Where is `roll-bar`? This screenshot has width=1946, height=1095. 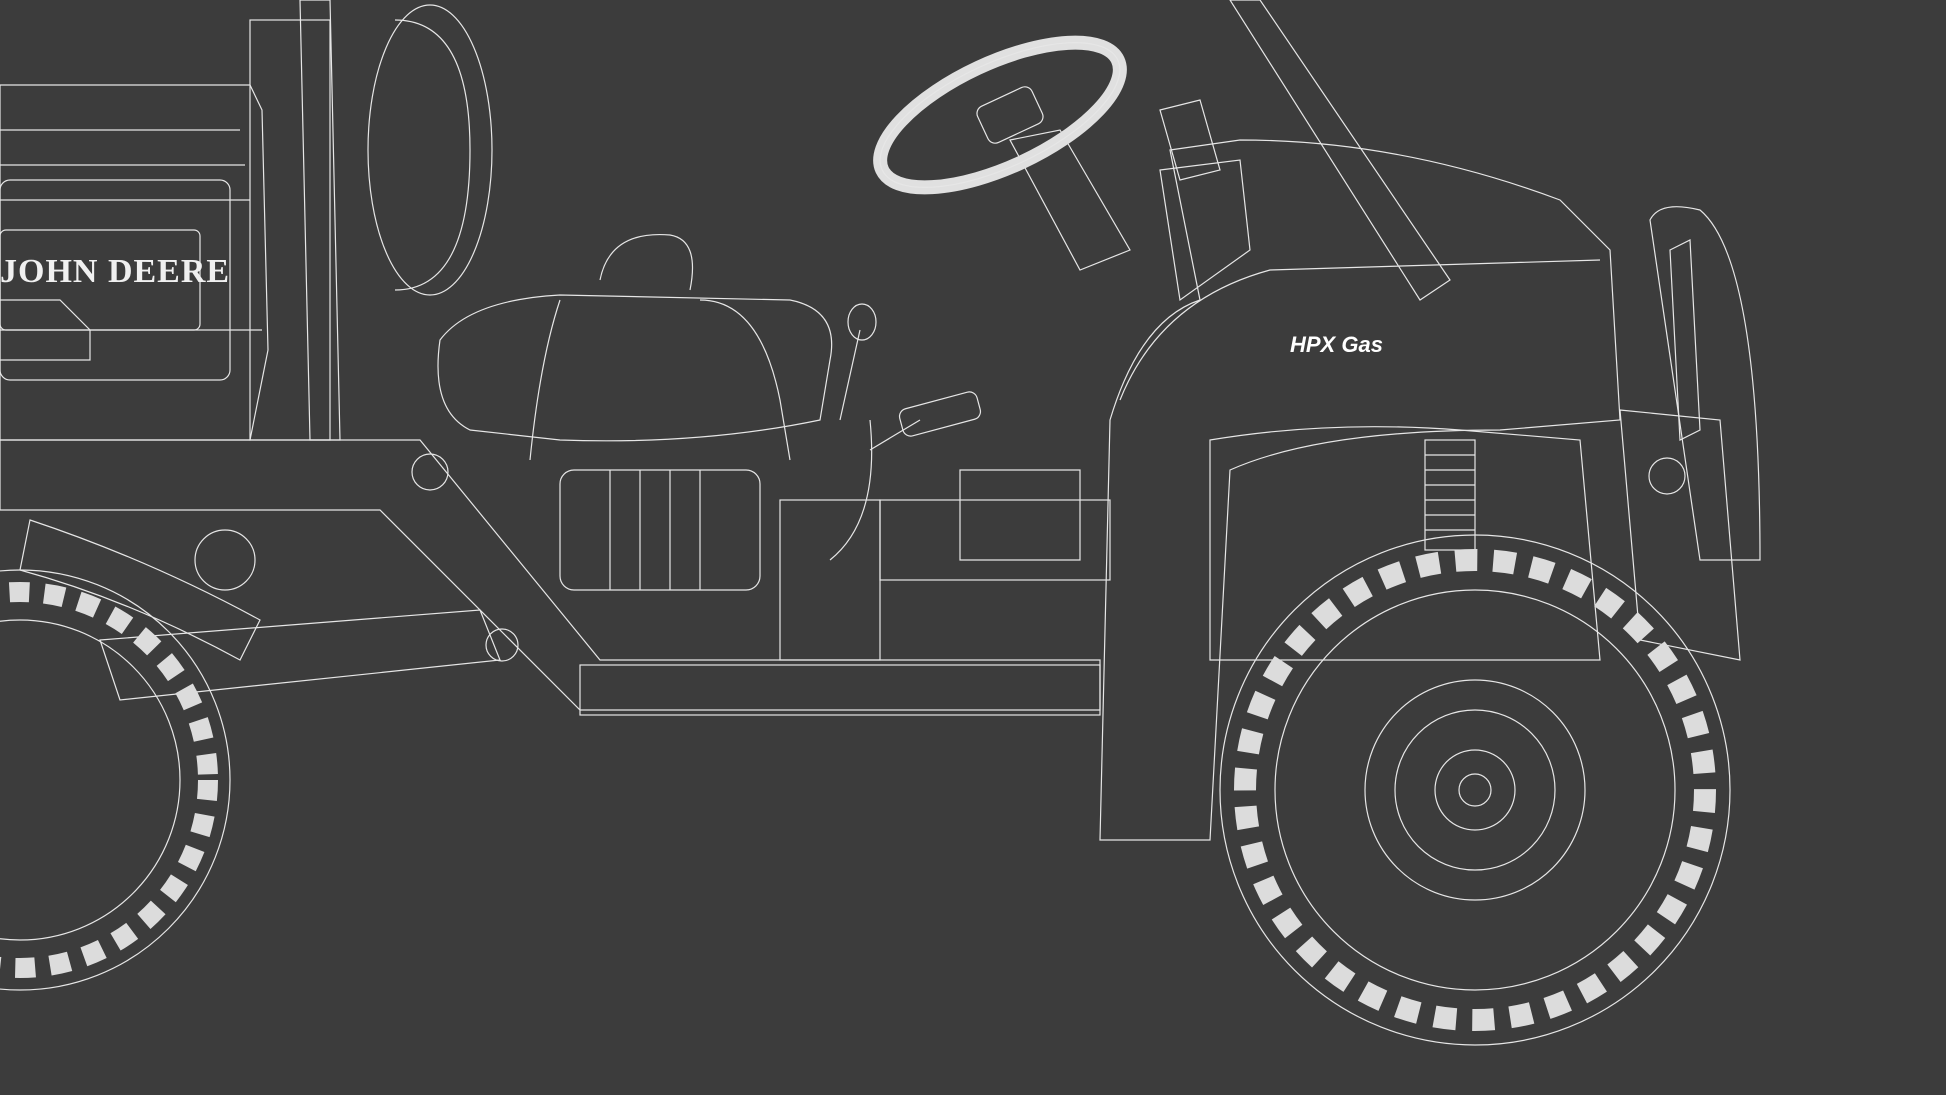
roll-bar is located at coordinates (1340, 150).